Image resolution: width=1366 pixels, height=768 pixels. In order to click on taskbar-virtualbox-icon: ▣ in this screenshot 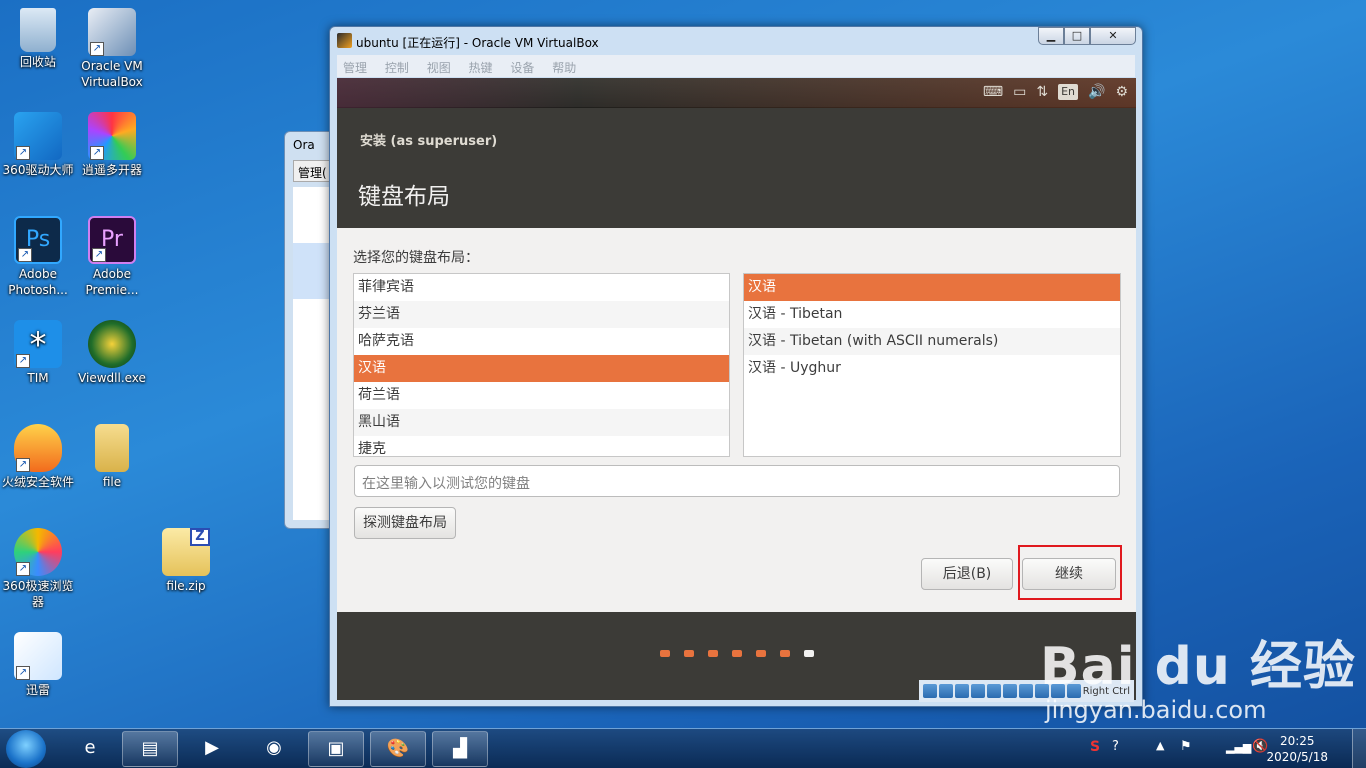, I will do `click(336, 749)`.